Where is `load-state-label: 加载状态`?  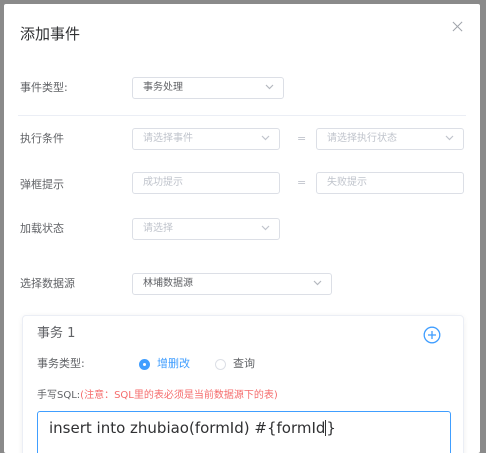
load-state-label: 加载状态 is located at coordinates (42, 228).